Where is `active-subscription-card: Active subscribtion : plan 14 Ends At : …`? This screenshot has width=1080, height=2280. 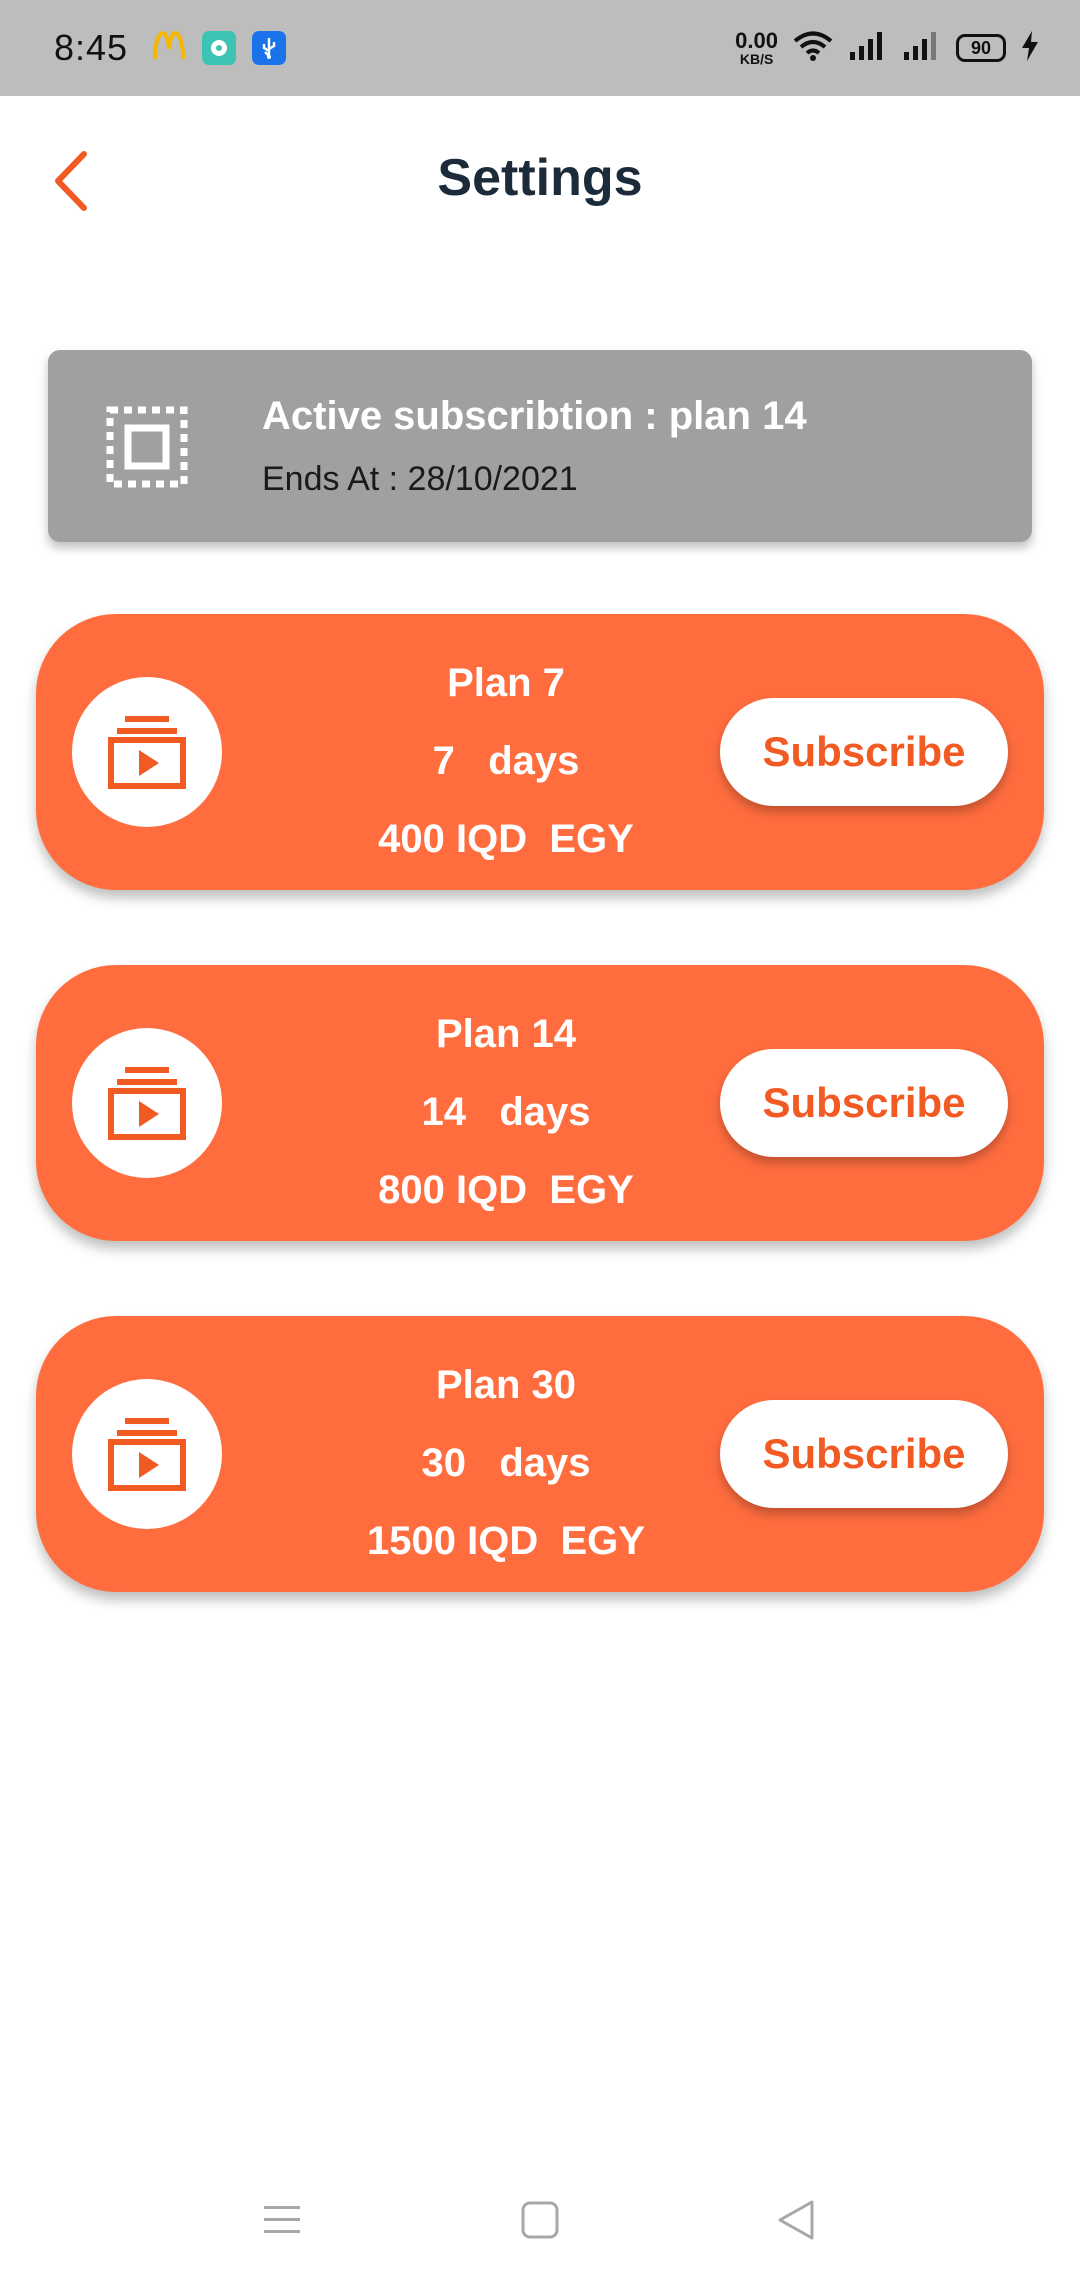
active-subscription-card: Active subscribtion : plan 14 Ends At : … is located at coordinates (540, 446).